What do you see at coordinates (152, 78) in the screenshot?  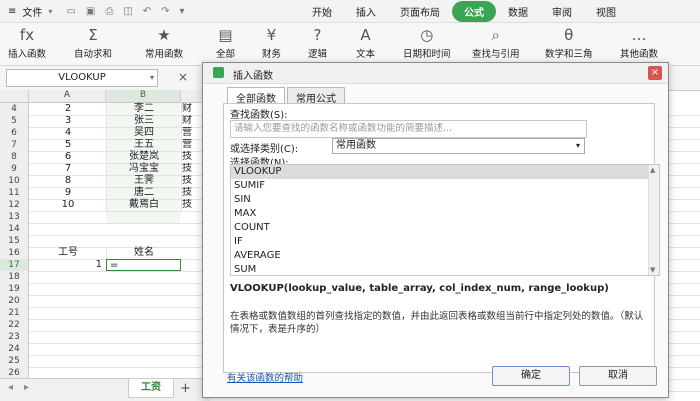 I see `chevron-down-icon: ▾` at bounding box center [152, 78].